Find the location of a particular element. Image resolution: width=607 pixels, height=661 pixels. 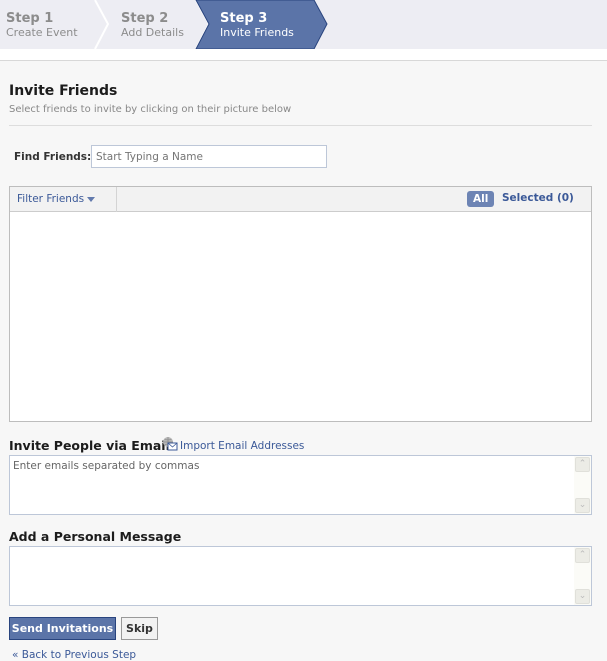

message-scrollbar: ⌃ ⌄ is located at coordinates (582, 576).